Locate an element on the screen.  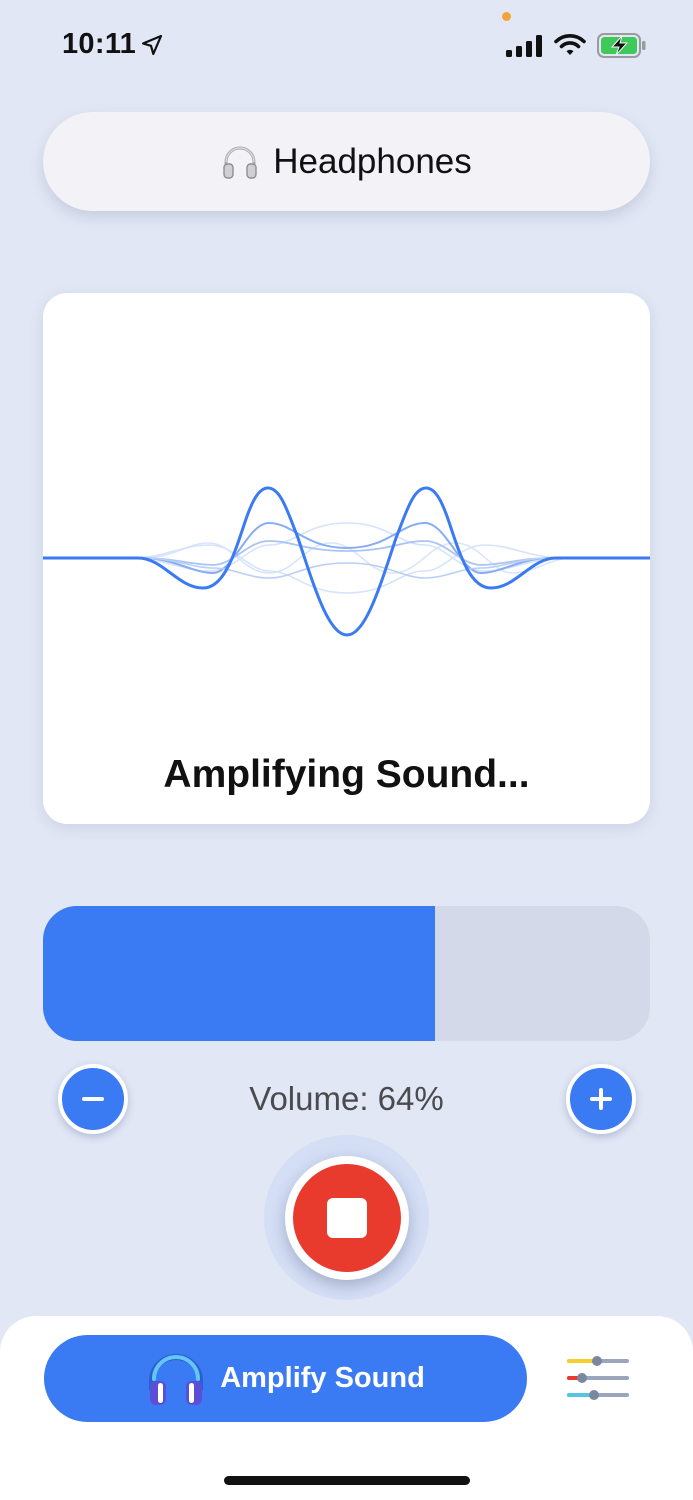
location-arrow-icon is located at coordinates (152, 45).